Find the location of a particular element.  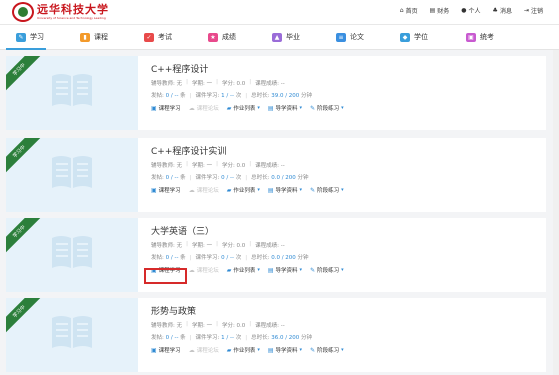

nav-tab-thesis: ≡ 论文 is located at coordinates (350, 37).